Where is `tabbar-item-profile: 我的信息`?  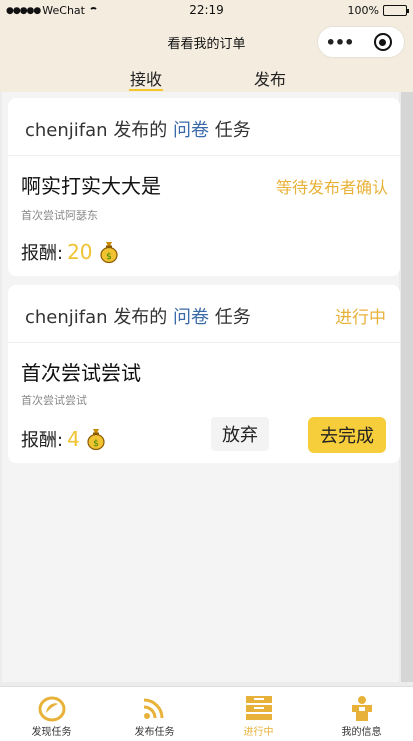 tabbar-item-profile: 我的信息 is located at coordinates (361, 714).